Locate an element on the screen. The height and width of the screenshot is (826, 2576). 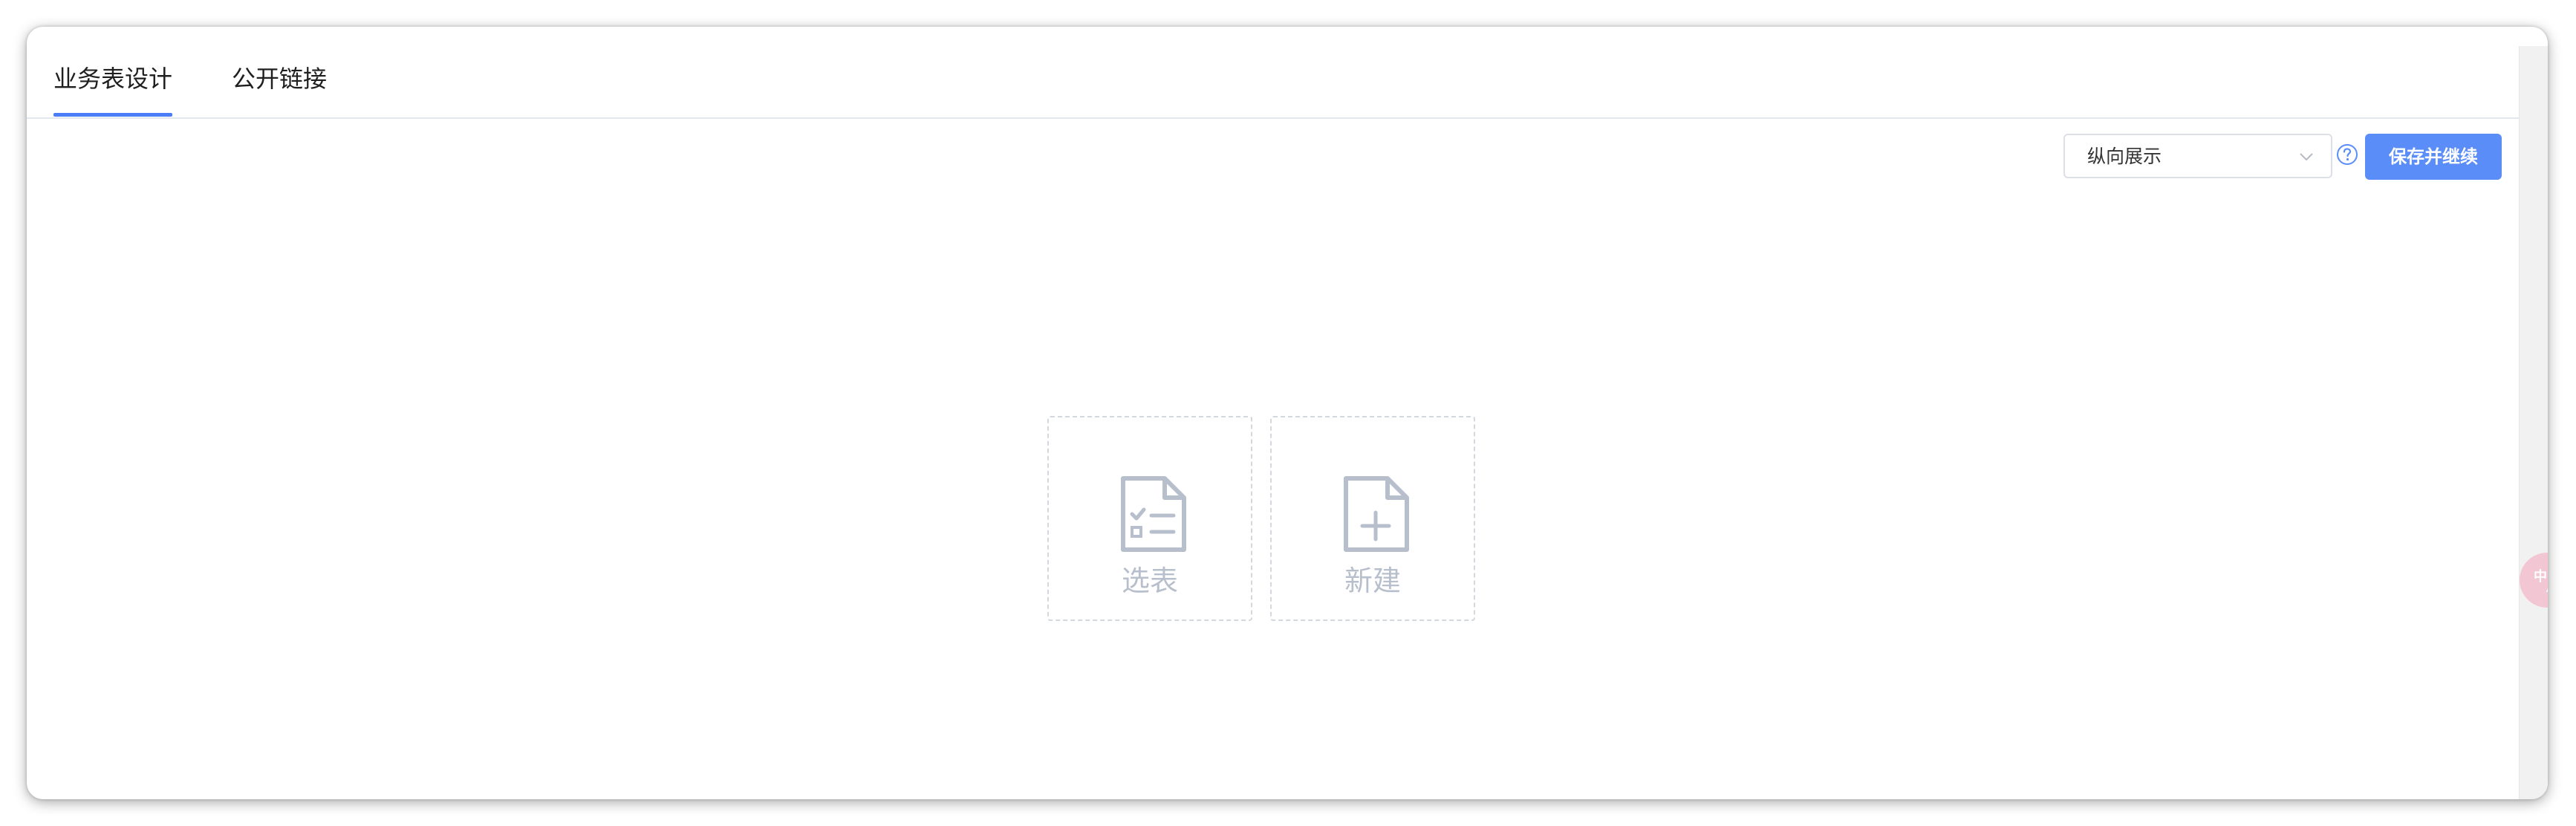
pick-table-label: 选表 is located at coordinates (1149, 581).